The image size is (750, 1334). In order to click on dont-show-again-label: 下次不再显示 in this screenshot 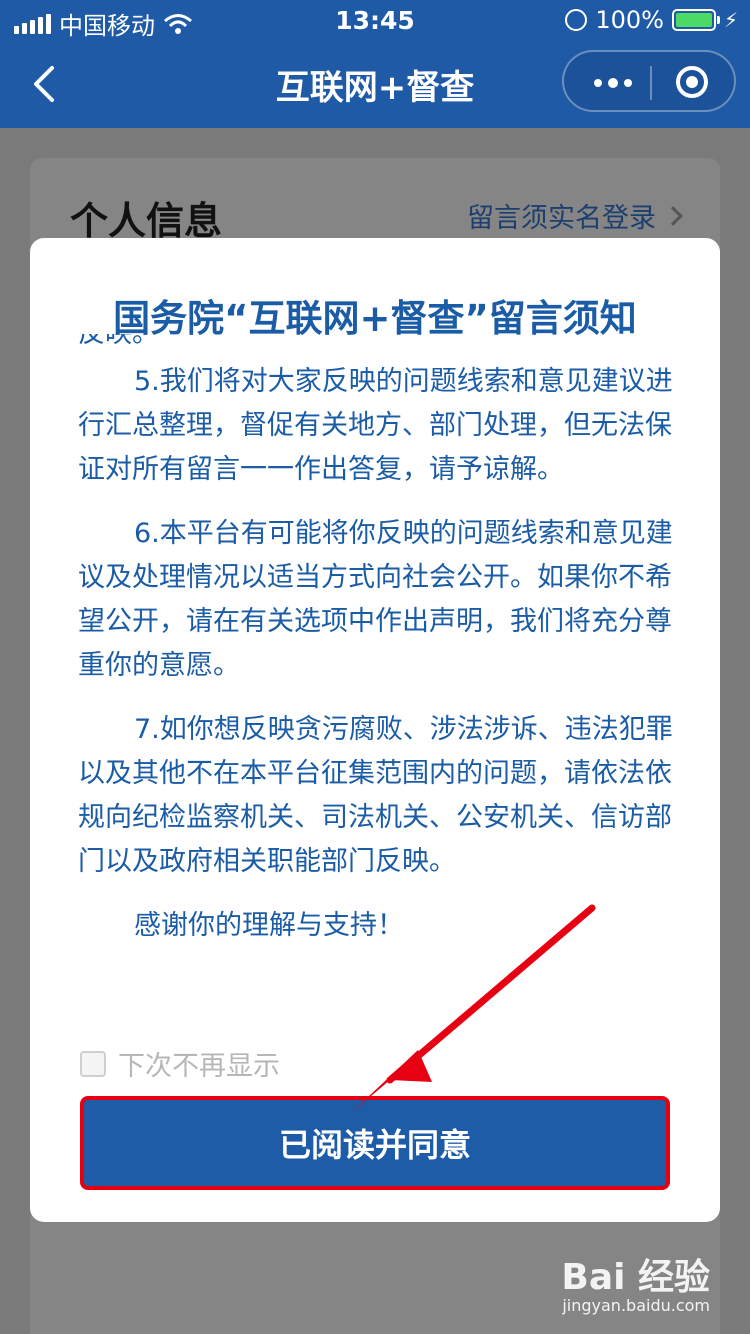, I will do `click(199, 1066)`.